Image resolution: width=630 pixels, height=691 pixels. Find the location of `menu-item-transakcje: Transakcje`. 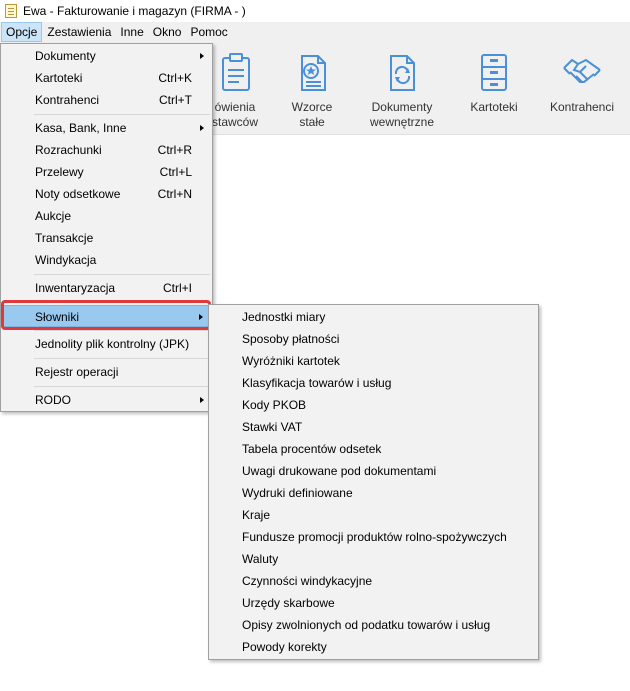

menu-item-transakcje: Transakcje is located at coordinates (106, 238).